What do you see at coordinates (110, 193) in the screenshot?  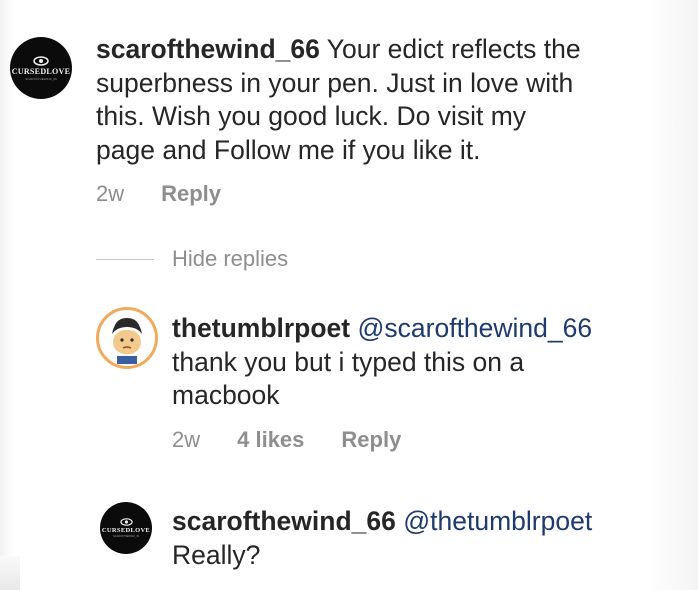 I see `comment-timestamp: 2w` at bounding box center [110, 193].